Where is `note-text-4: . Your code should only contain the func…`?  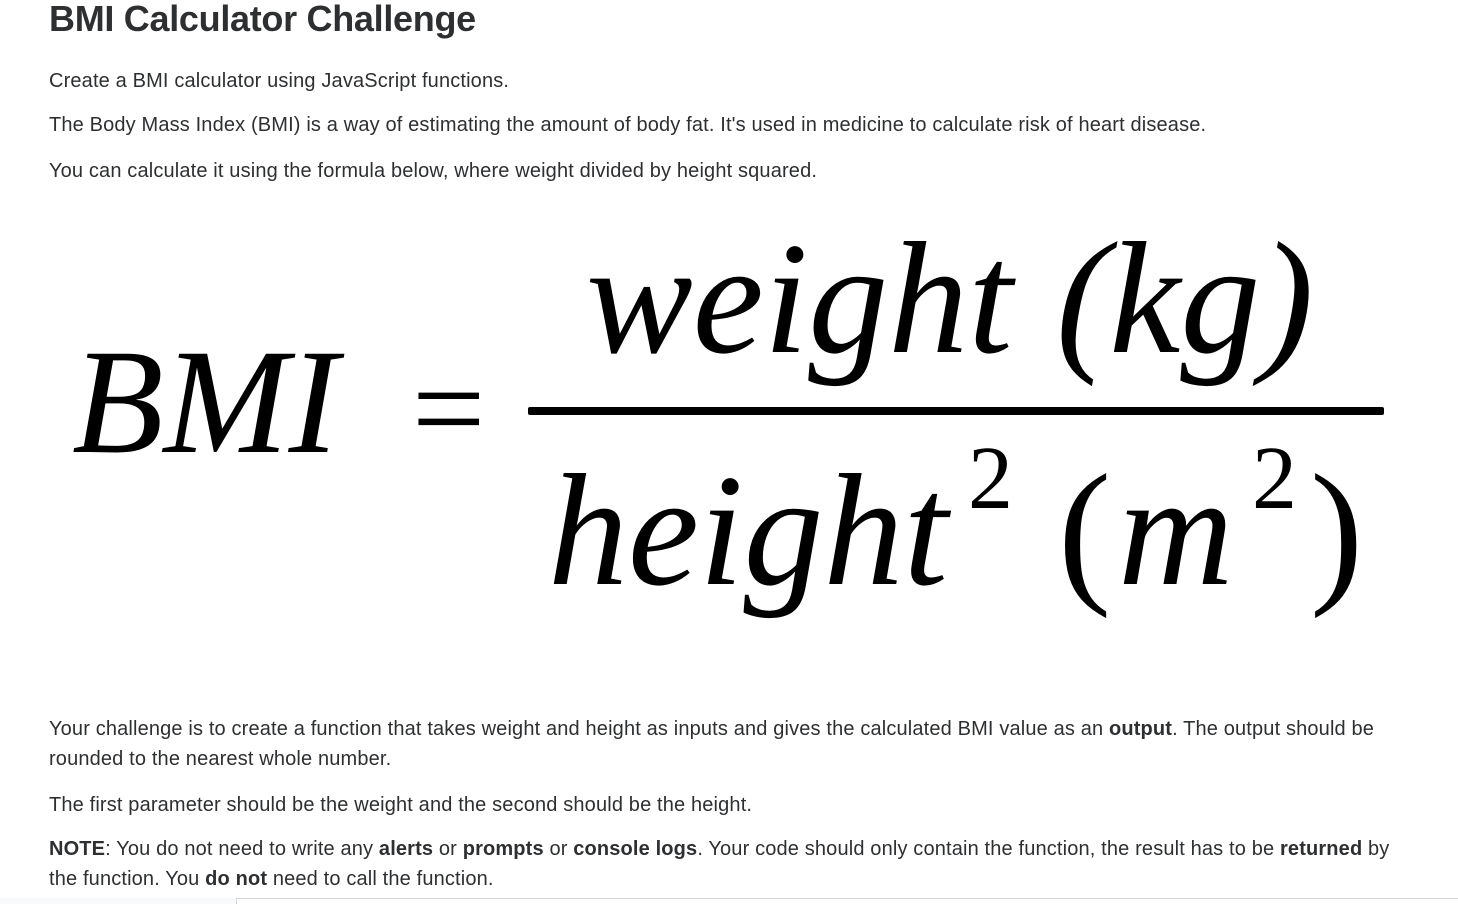
note-text-4: . Your code should only contain the func… is located at coordinates (988, 849).